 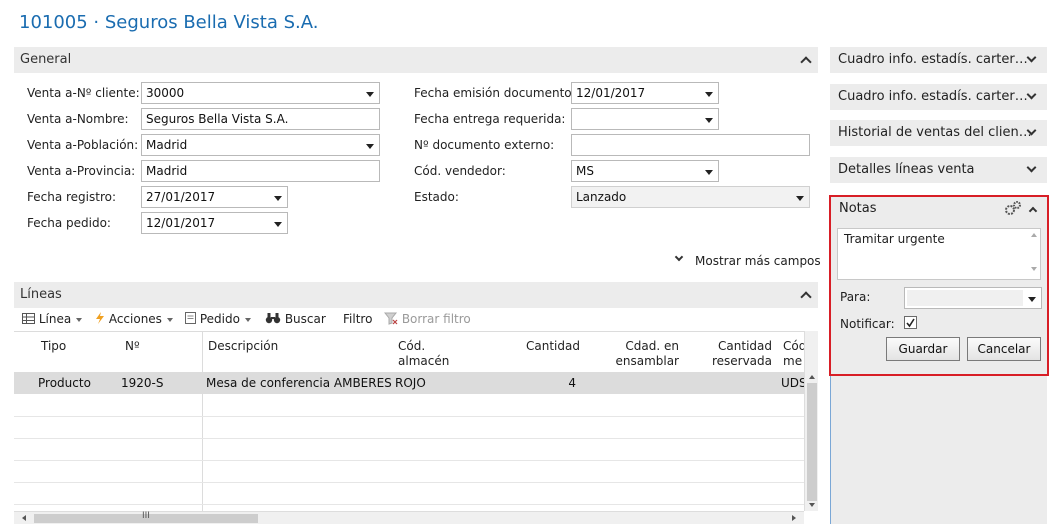 What do you see at coordinates (260, 171) in the screenshot?
I see `provincia-field: Madrid` at bounding box center [260, 171].